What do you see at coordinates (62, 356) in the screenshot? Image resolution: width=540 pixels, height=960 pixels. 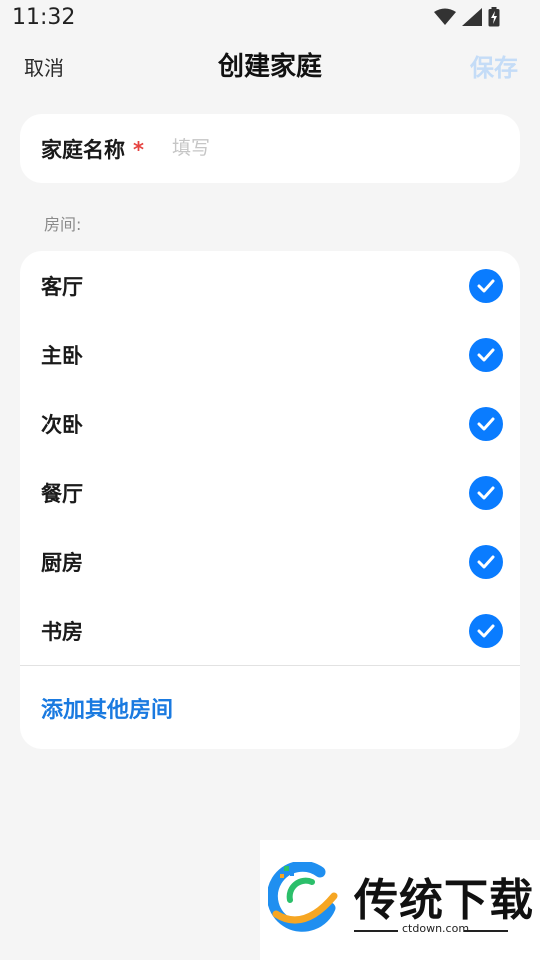 I see `room-label: 主卧` at bounding box center [62, 356].